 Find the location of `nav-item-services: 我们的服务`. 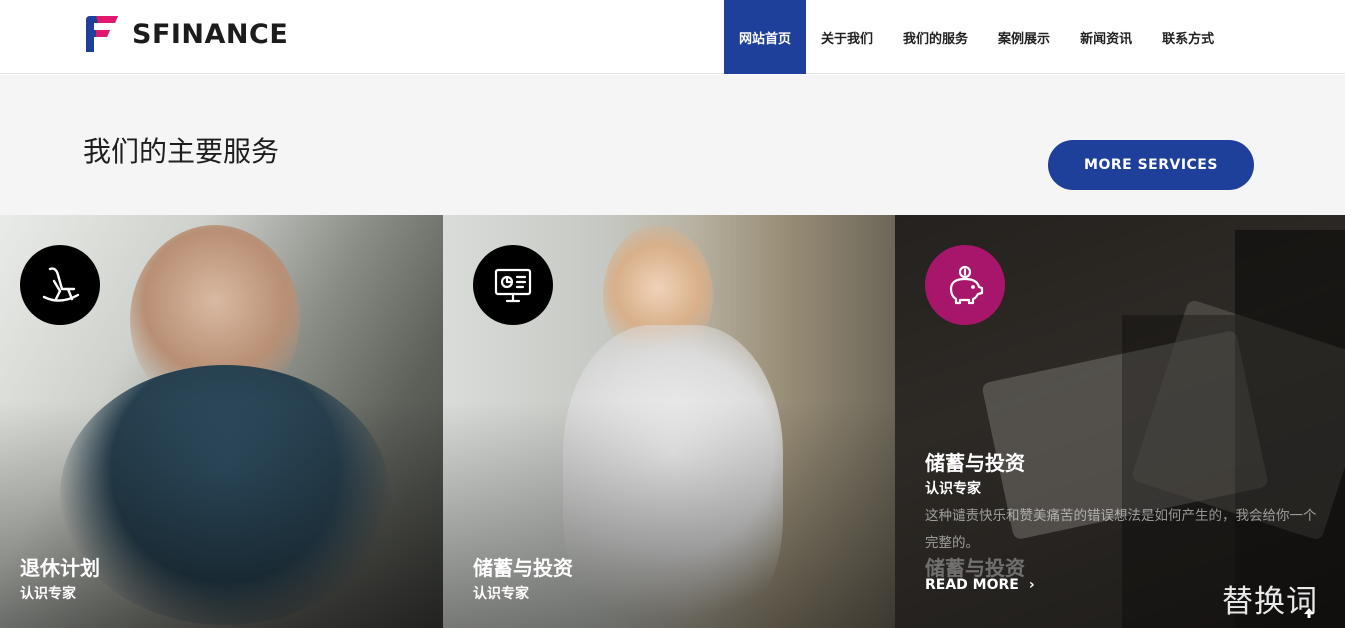

nav-item-services: 我们的服务 is located at coordinates (935, 37).